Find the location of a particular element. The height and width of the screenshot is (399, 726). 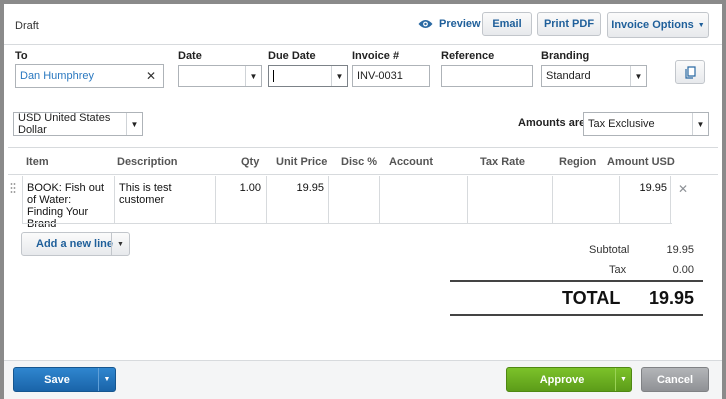

currency-select: USD United States Dollar ▼ is located at coordinates (78, 124).